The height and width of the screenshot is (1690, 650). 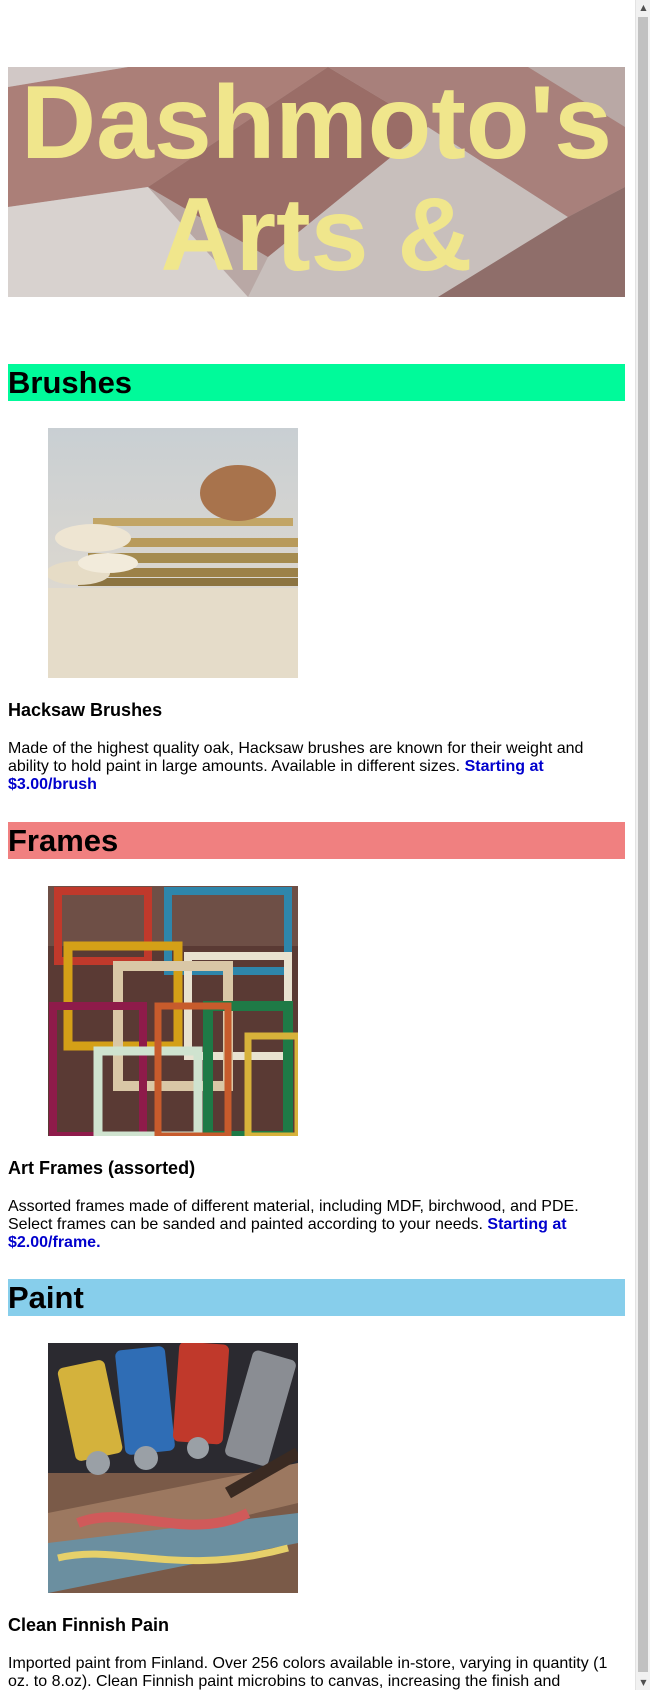 What do you see at coordinates (173, 1468) in the screenshot?
I see `paint-photo` at bounding box center [173, 1468].